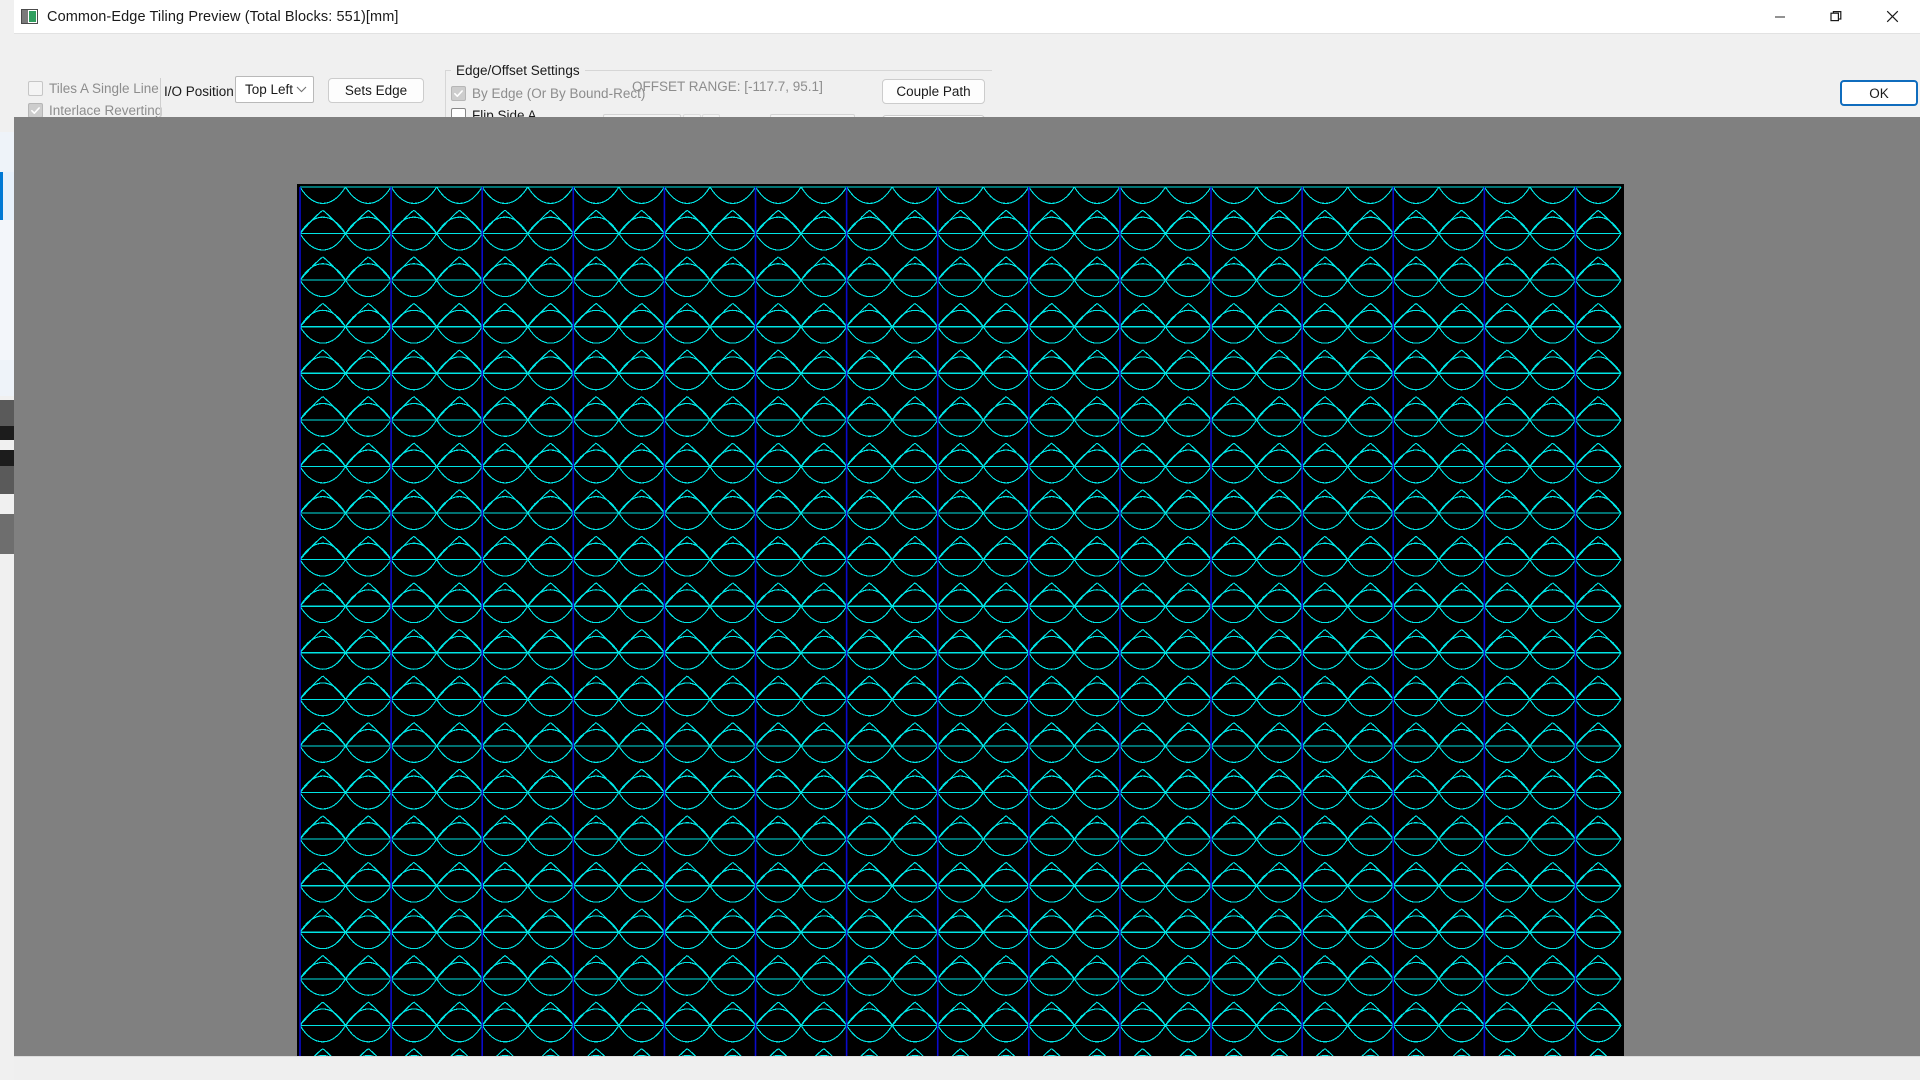 The height and width of the screenshot is (1080, 1920). I want to click on chevron-down-icon, so click(301, 89).